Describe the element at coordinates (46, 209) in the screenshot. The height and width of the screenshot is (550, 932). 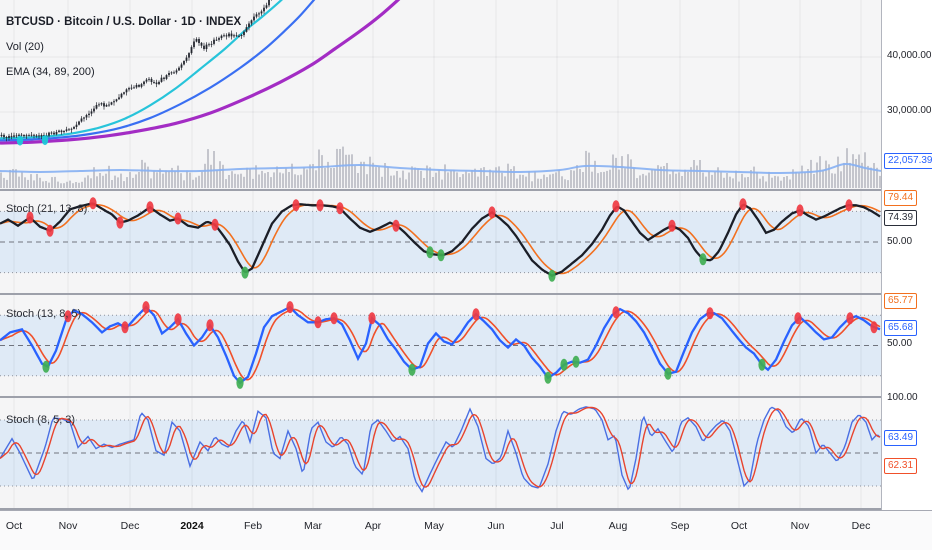
I see `stoch-21-13-8-label: Stoch (21, 13, 8)` at that location.